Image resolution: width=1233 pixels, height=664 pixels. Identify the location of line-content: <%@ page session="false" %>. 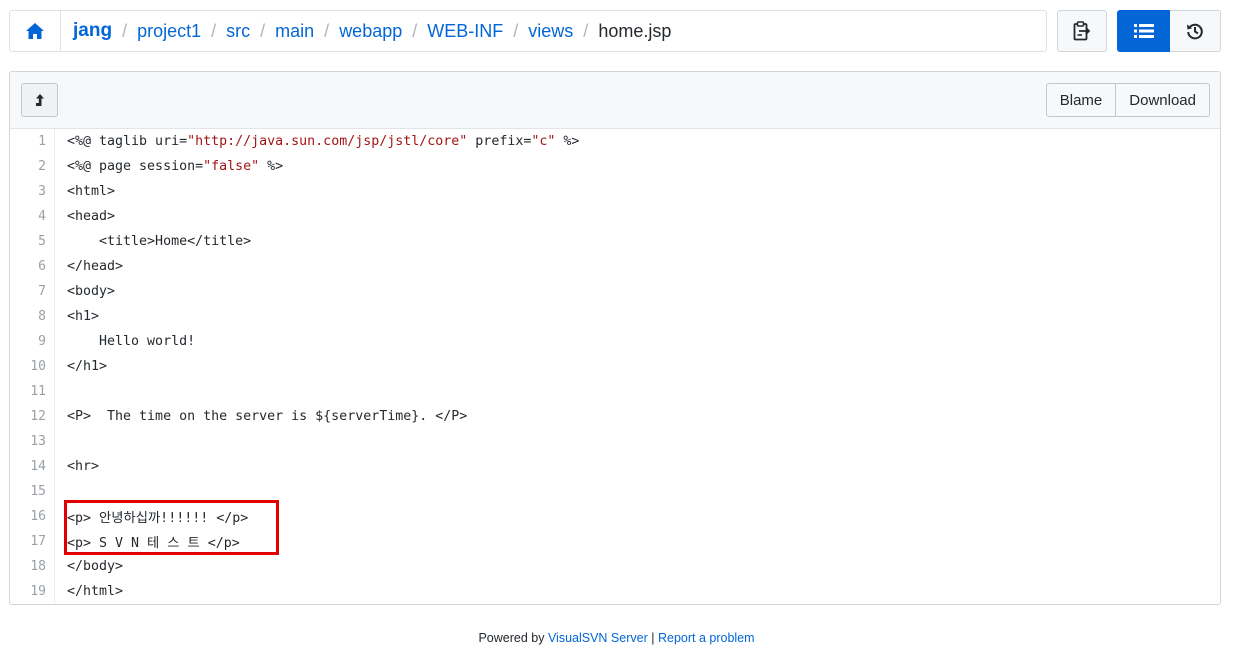
(169, 166).